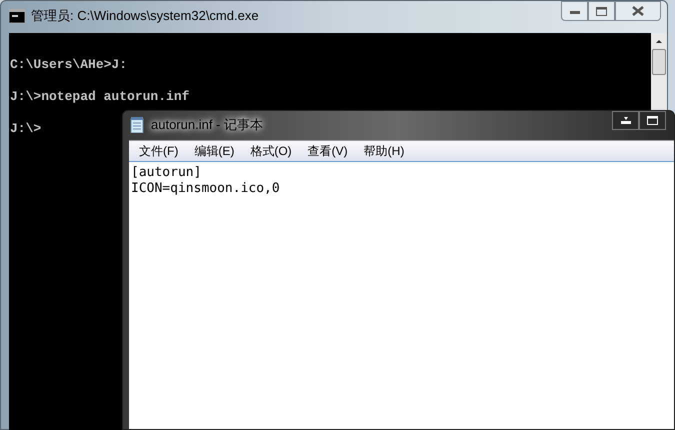 Image resolution: width=675 pixels, height=430 pixels. What do you see at coordinates (207, 125) in the screenshot?
I see `window-title: autorun.inf - 记事本` at bounding box center [207, 125].